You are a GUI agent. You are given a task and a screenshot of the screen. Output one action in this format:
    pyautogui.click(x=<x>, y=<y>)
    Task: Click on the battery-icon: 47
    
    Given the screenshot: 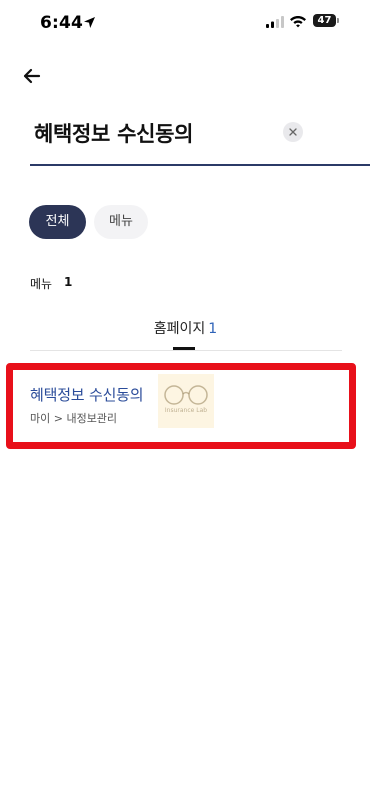 What is the action you would take?
    pyautogui.click(x=327, y=21)
    